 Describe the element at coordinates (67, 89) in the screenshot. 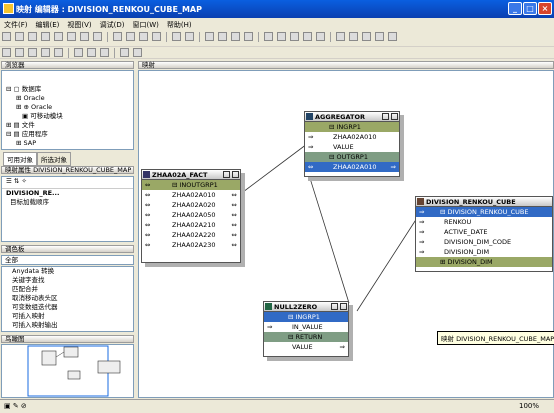

I see `tree-item-database: ⊟ ▢ 数据库` at that location.